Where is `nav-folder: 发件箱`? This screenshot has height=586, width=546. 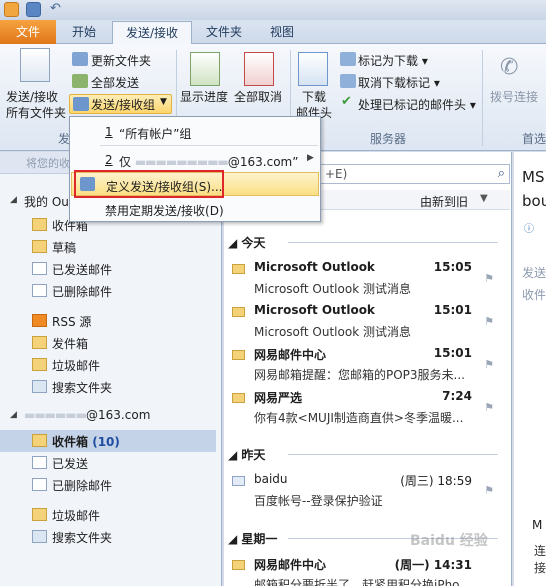 nav-folder: 发件箱 is located at coordinates (110, 343).